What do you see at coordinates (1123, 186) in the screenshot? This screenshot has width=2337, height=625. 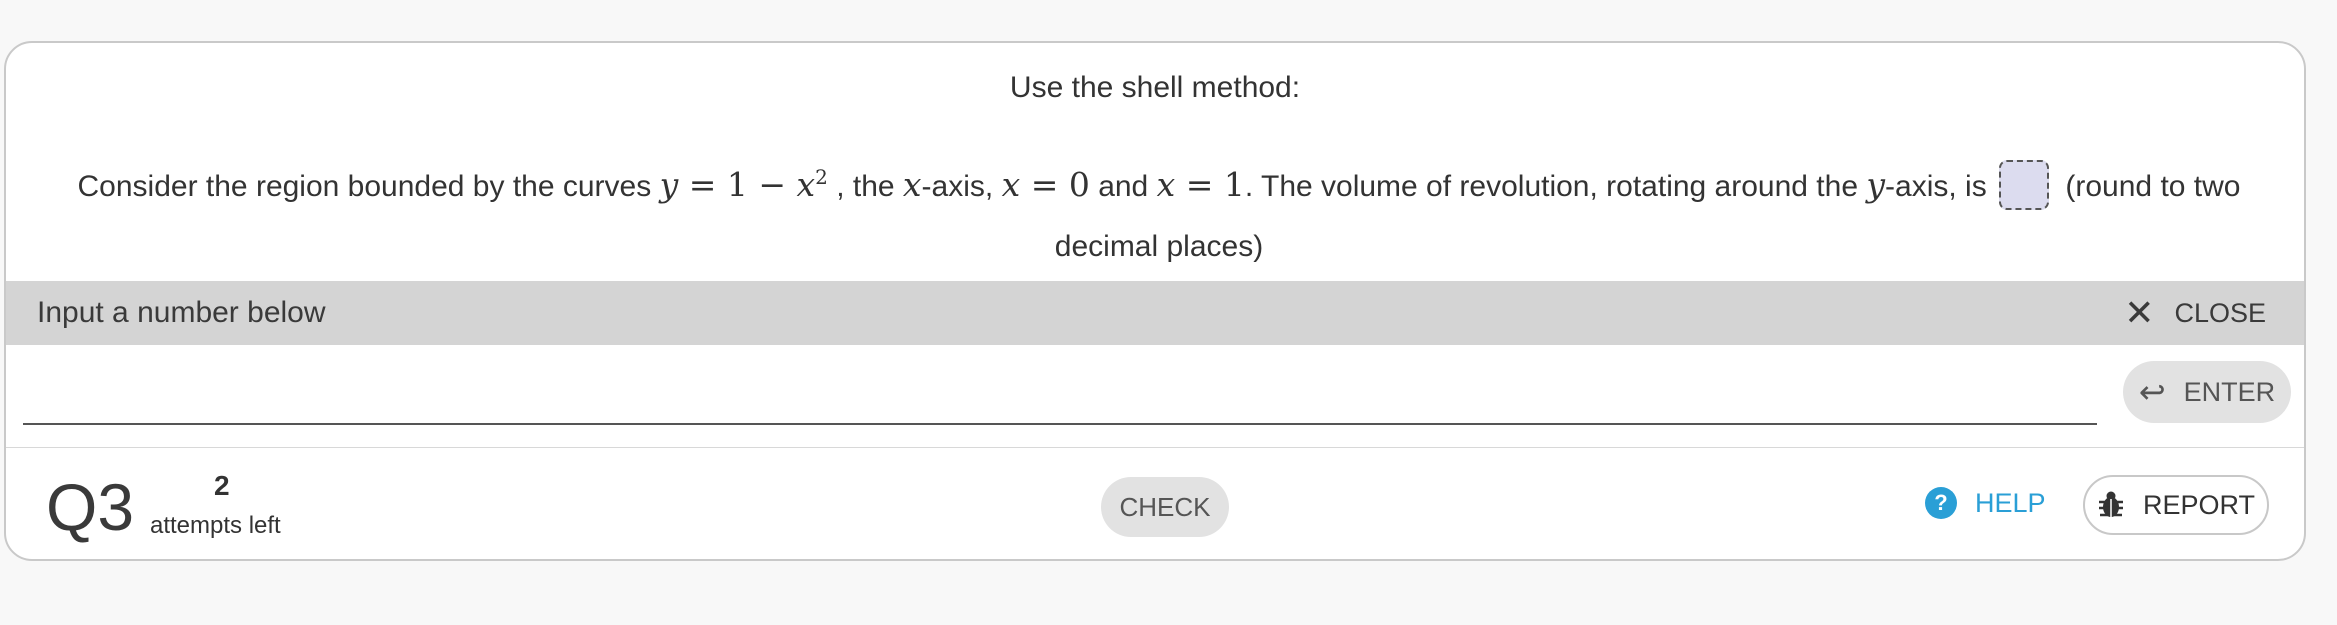 I see `question-text-part: and` at bounding box center [1123, 186].